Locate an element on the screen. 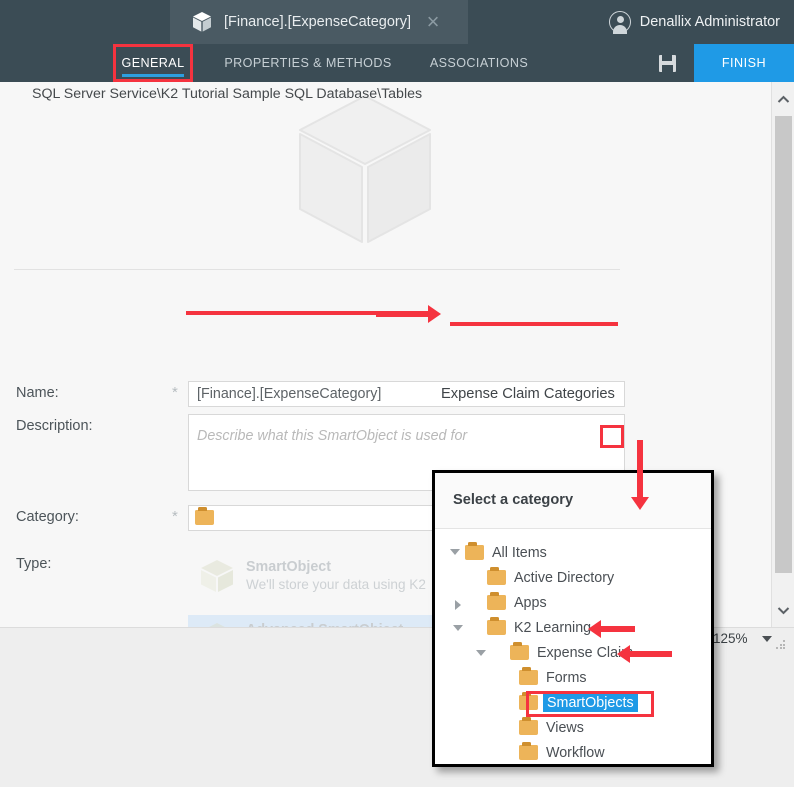  resize-grip-icon is located at coordinates (781, 645).